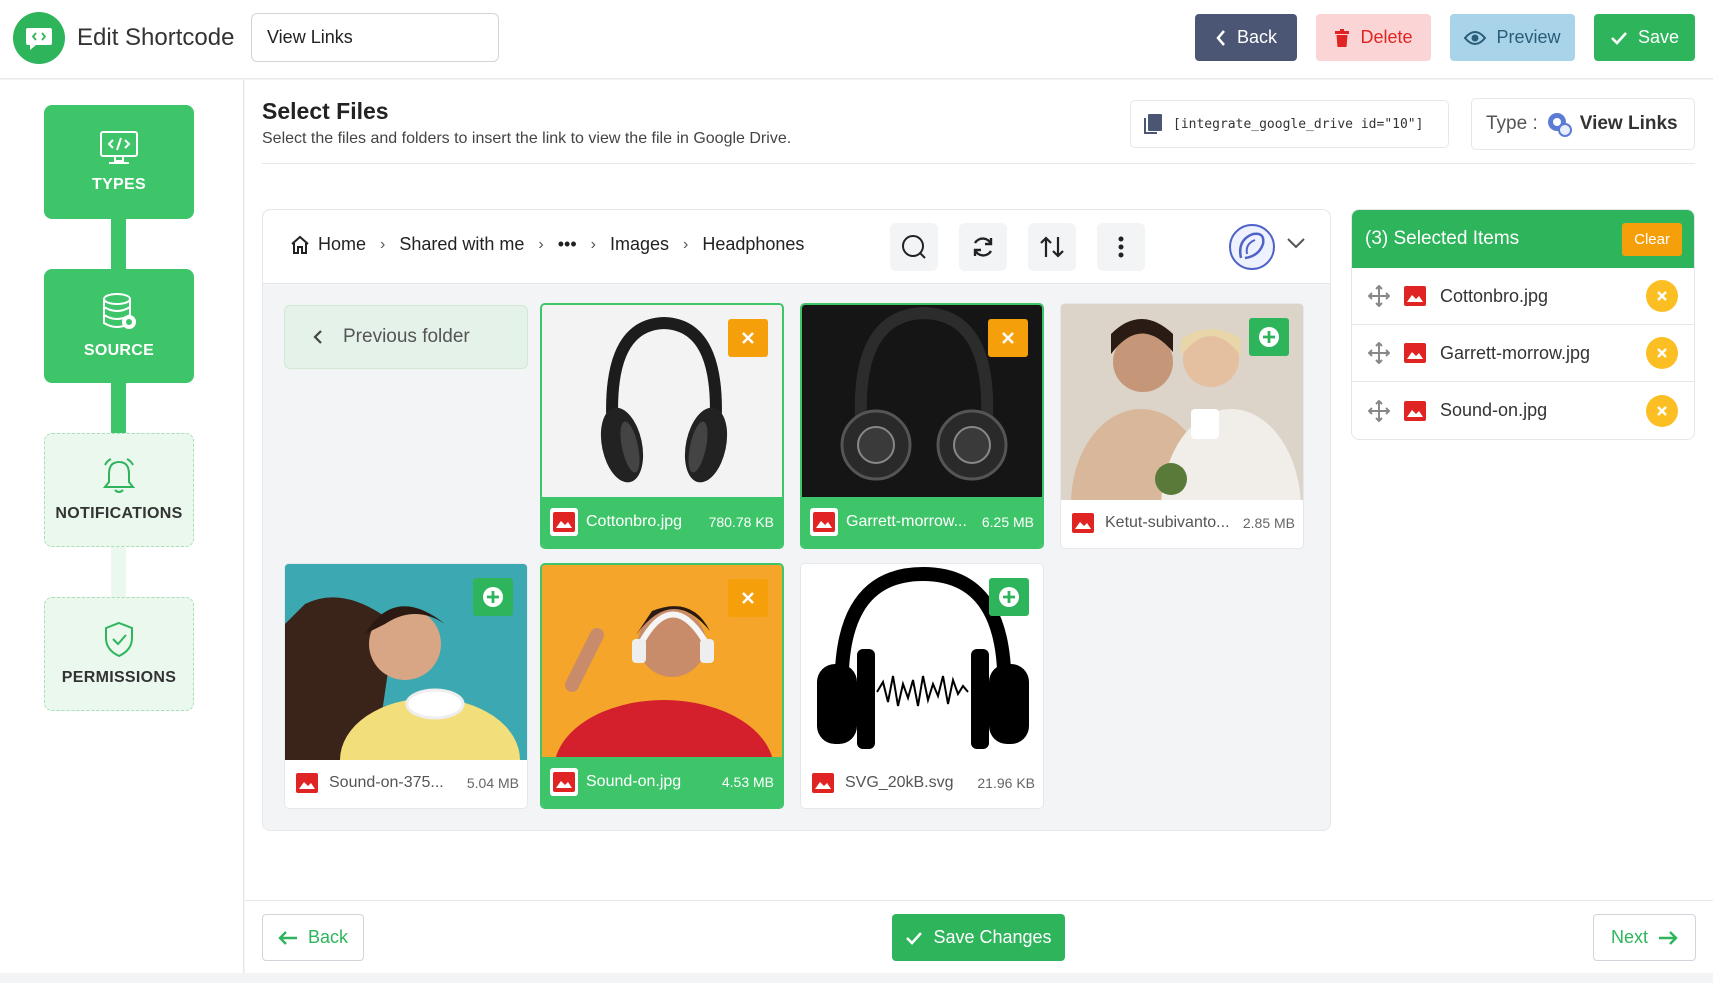 This screenshot has width=1713, height=983. I want to click on file-footer: SVG_20kB.svg 21.96 KB, so click(922, 783).